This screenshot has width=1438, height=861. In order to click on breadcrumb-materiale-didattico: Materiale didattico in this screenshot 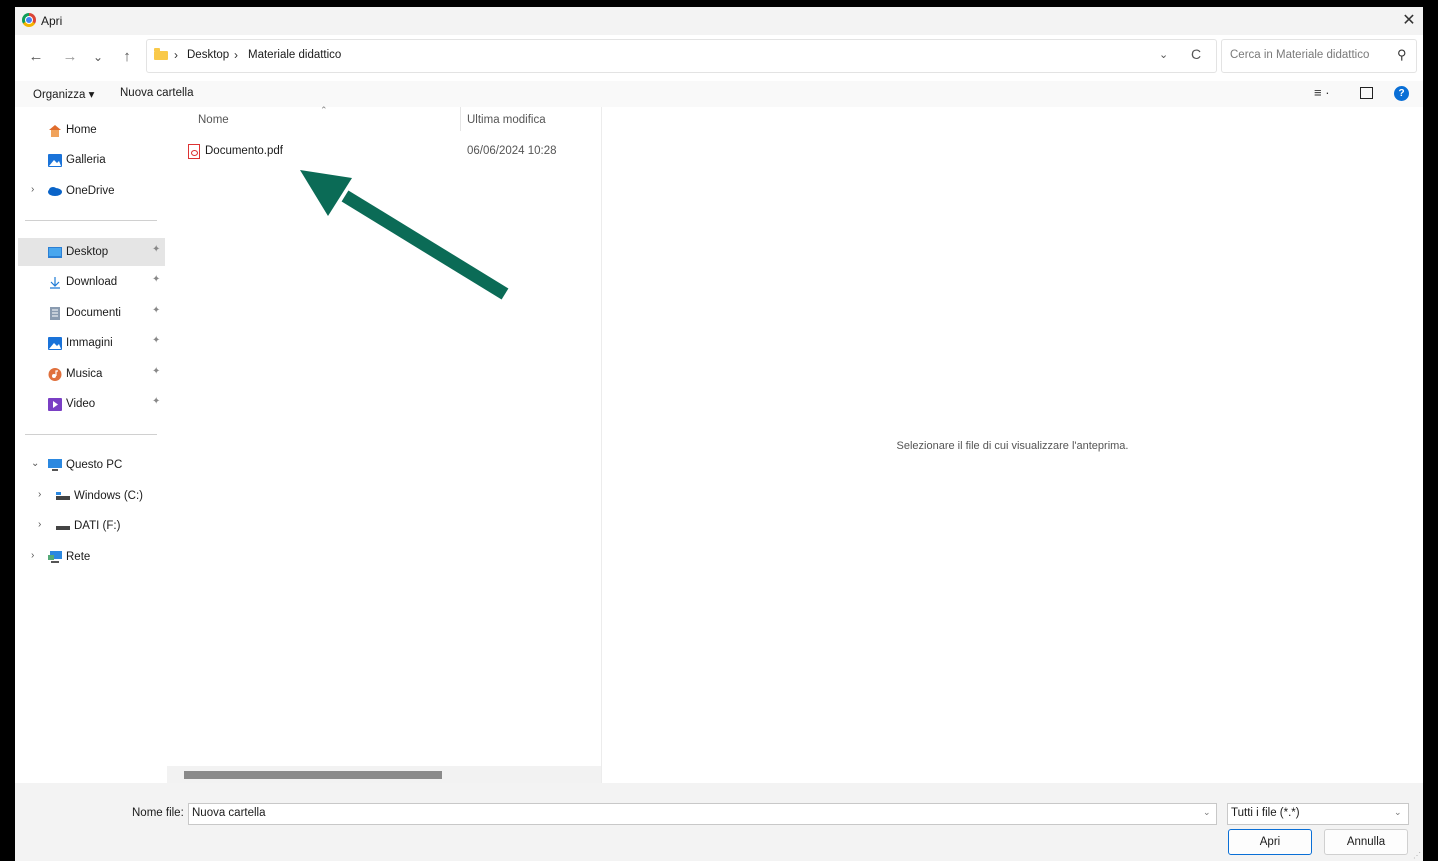, I will do `click(294, 55)`.